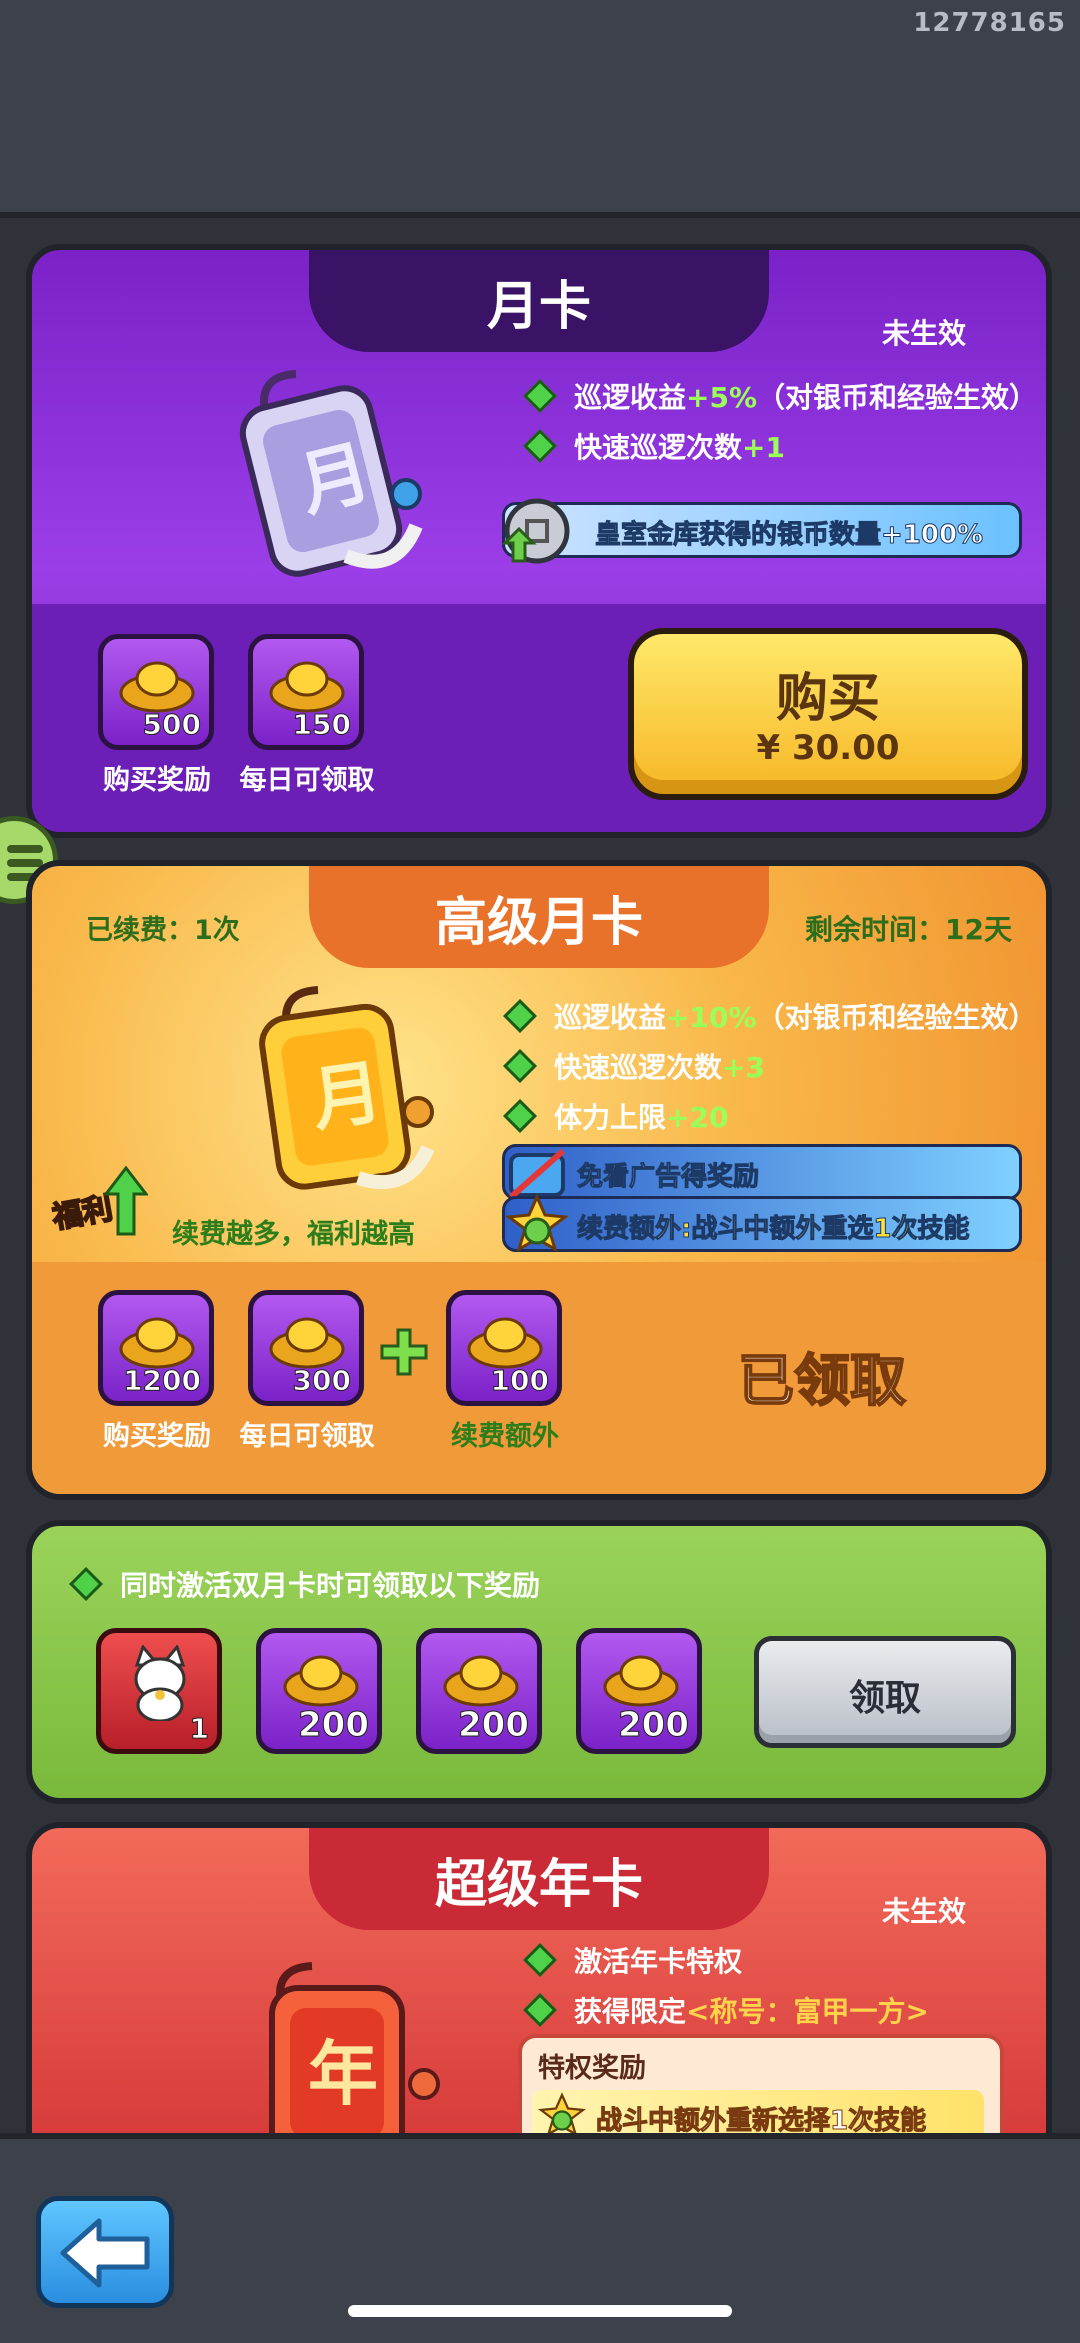  I want to click on plus-icon, so click(404, 1352).